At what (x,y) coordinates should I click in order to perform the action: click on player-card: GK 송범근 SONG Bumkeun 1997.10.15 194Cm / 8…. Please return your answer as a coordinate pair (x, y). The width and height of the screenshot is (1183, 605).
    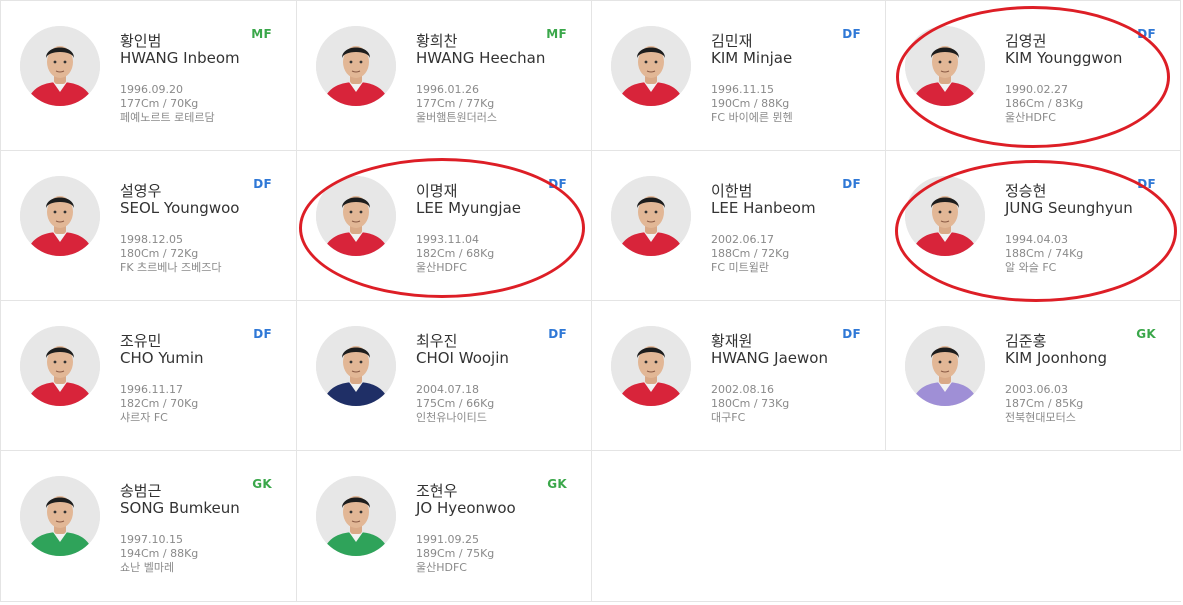
    Looking at the image, I should click on (148, 526).